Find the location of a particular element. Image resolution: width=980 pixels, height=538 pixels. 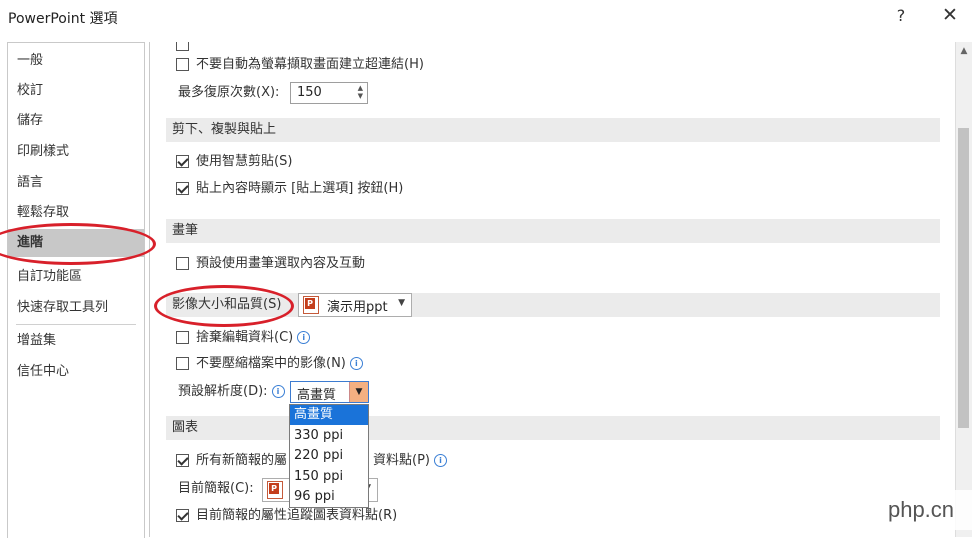

resolution-option: 96 ppi is located at coordinates (329, 497).